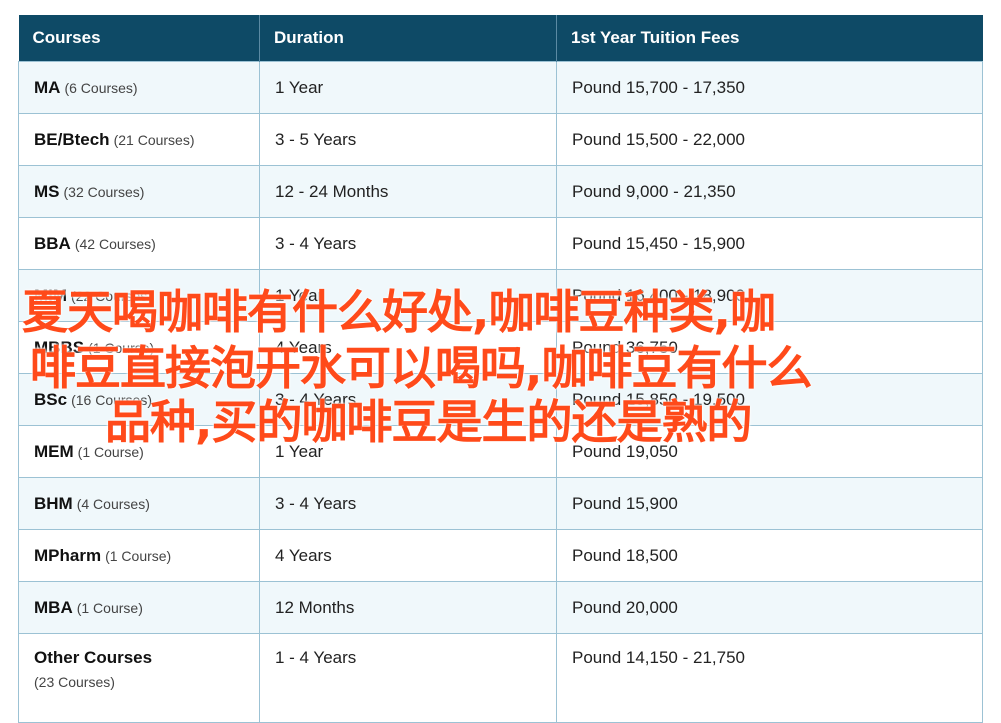  I want to click on course-count: (4 Courses), so click(113, 503).